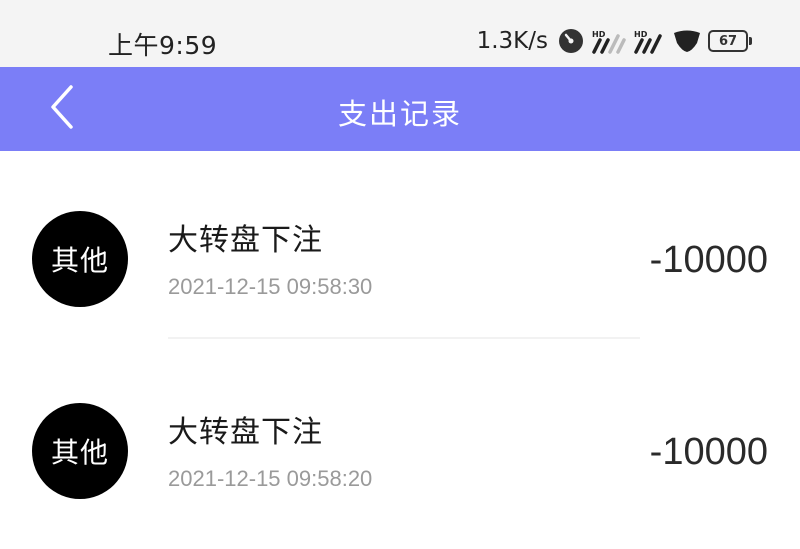 Image resolution: width=800 pixels, height=549 pixels. What do you see at coordinates (399, 114) in the screenshot?
I see `page-title: 支出记录` at bounding box center [399, 114].